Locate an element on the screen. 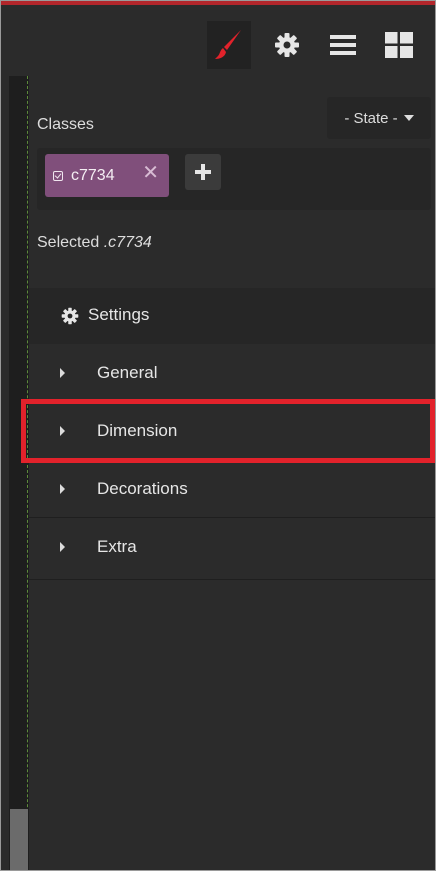  selected-info: Selected .c7734 is located at coordinates (94, 243).